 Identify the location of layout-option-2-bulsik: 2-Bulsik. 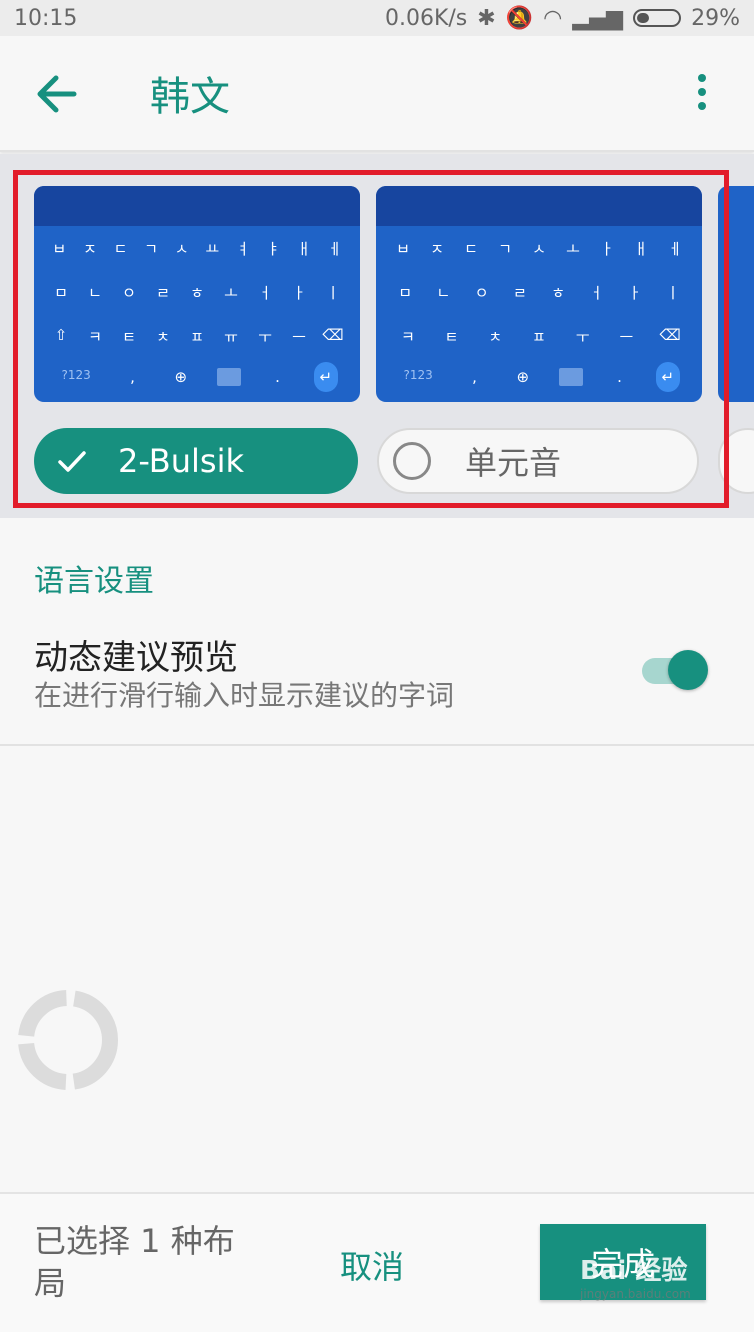
(196, 461).